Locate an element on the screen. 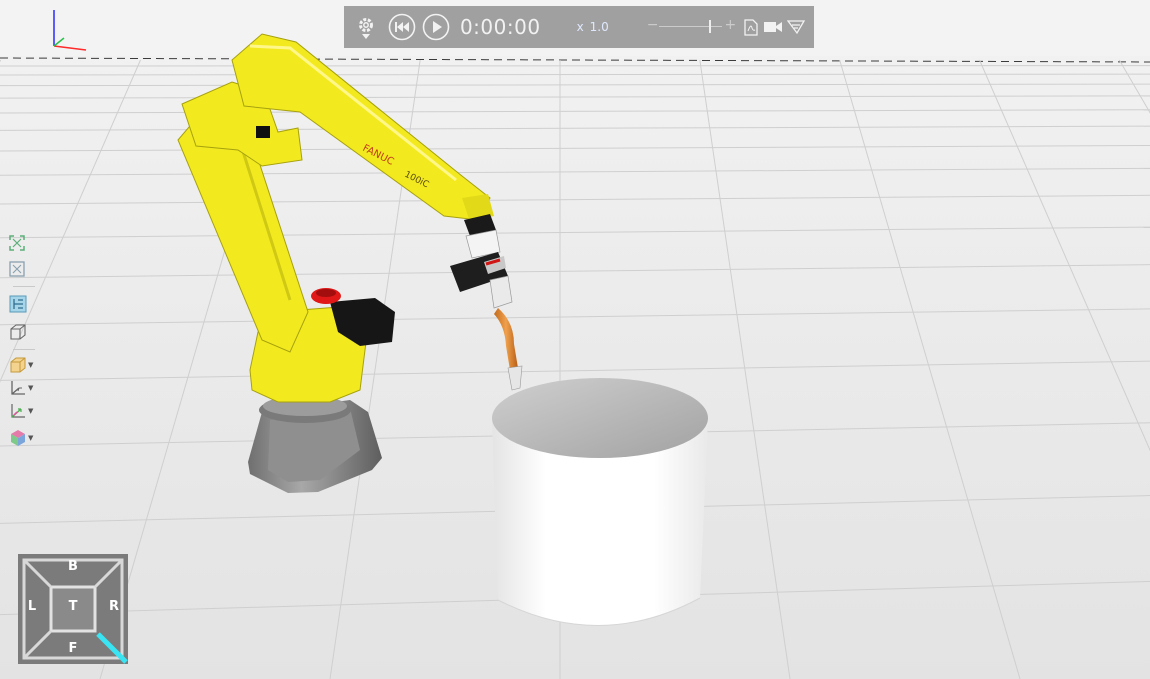 This screenshot has width=1150, height=679. nav-top-face: T is located at coordinates (73, 606).